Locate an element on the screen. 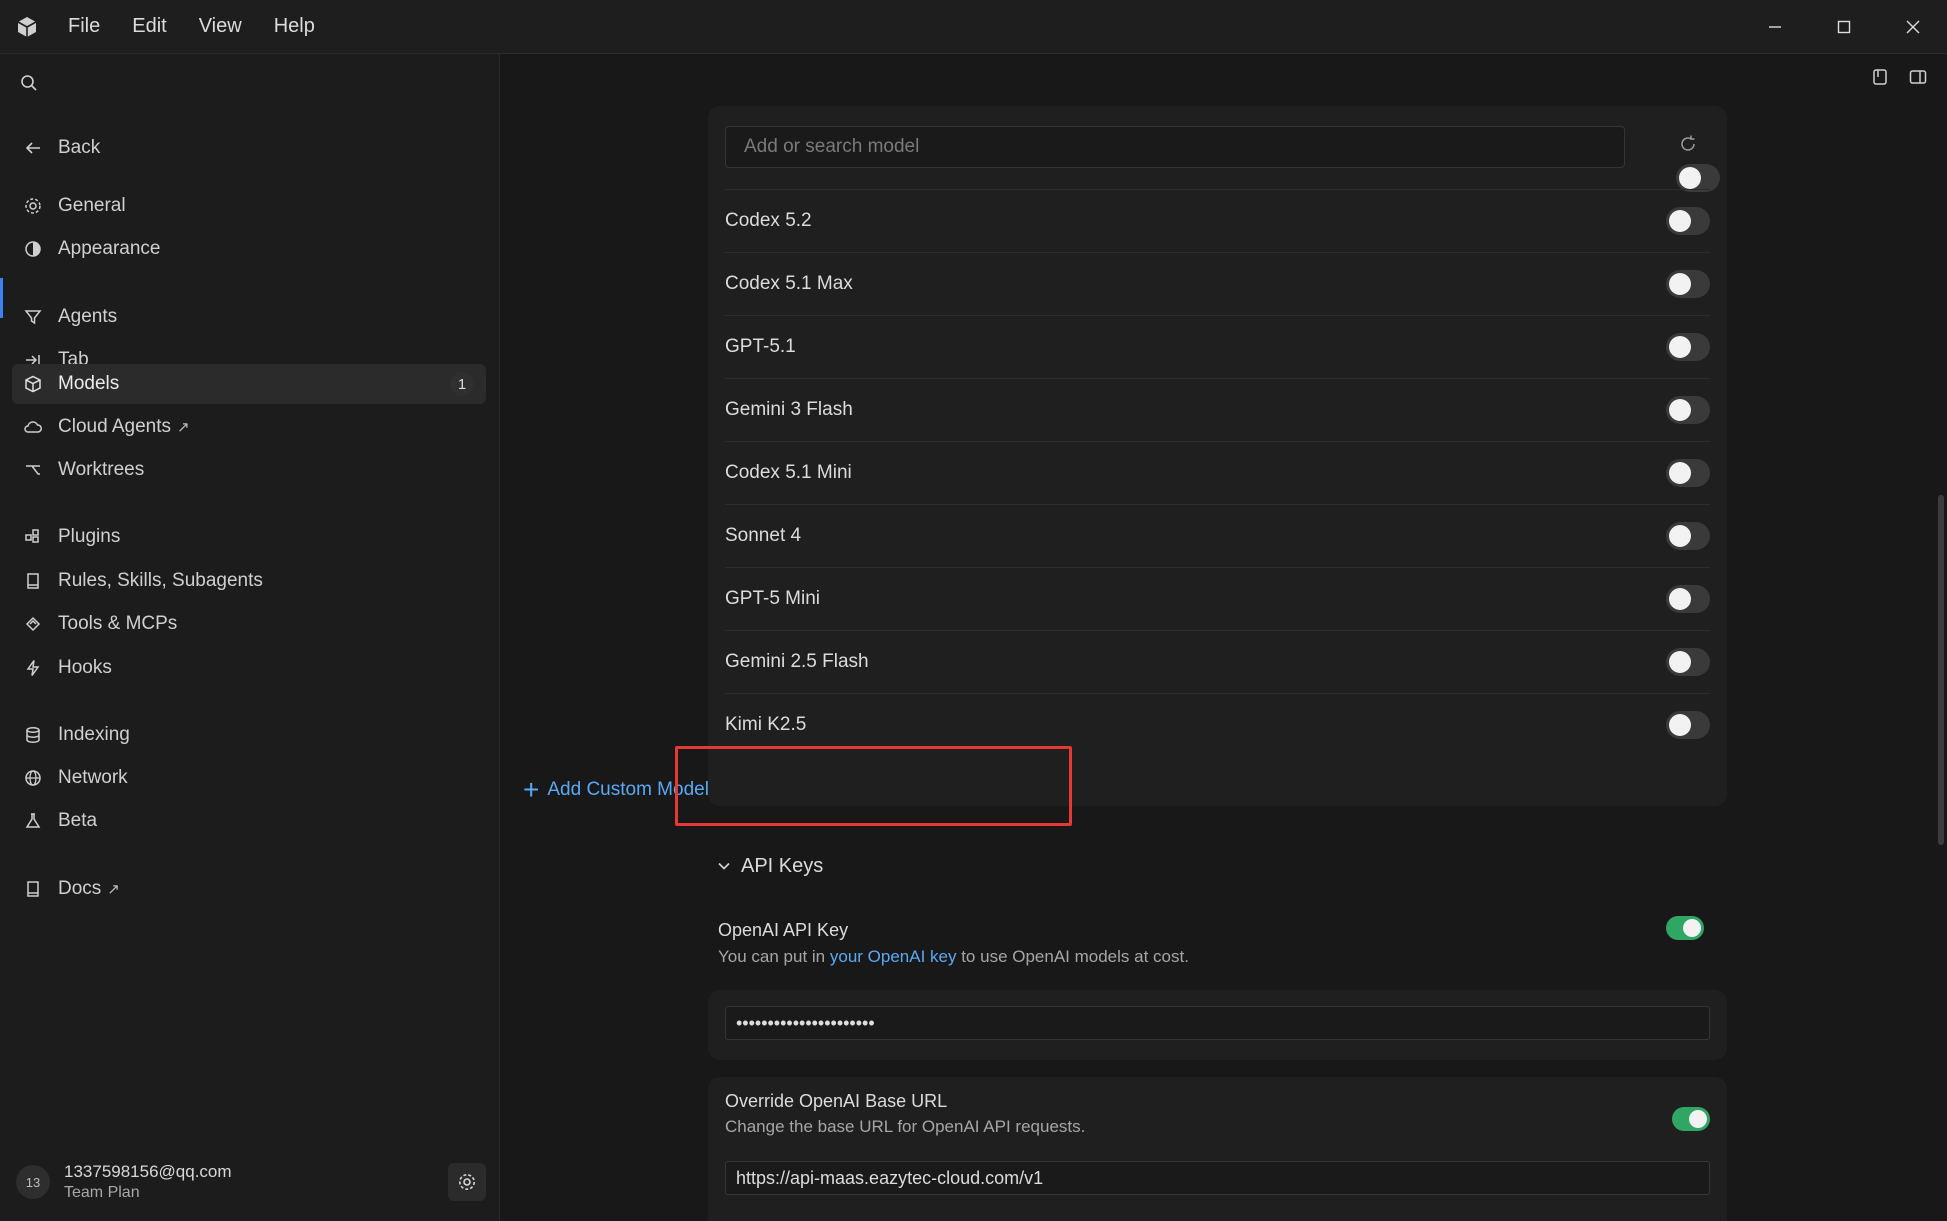 The width and height of the screenshot is (1947, 1221). model-name: Kimi K2.5 is located at coordinates (766, 724).